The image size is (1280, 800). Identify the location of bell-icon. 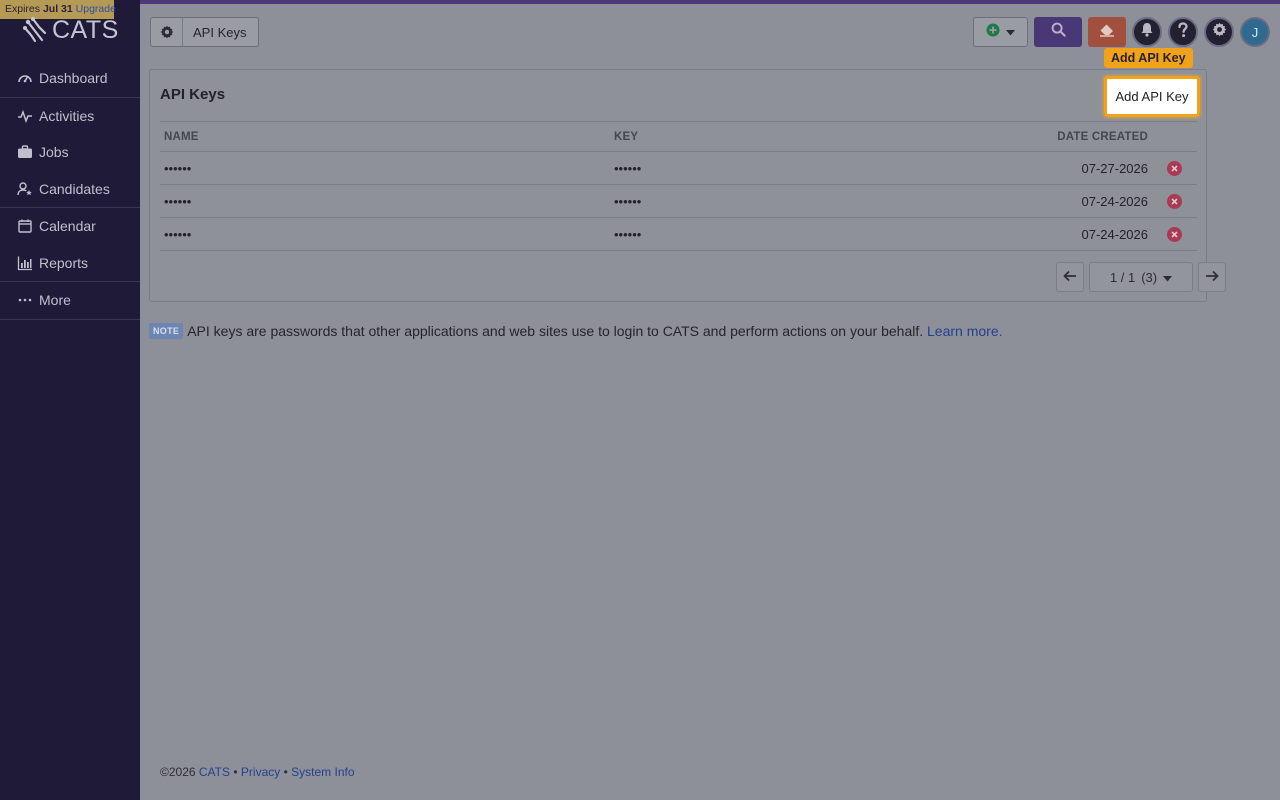
(1147, 32).